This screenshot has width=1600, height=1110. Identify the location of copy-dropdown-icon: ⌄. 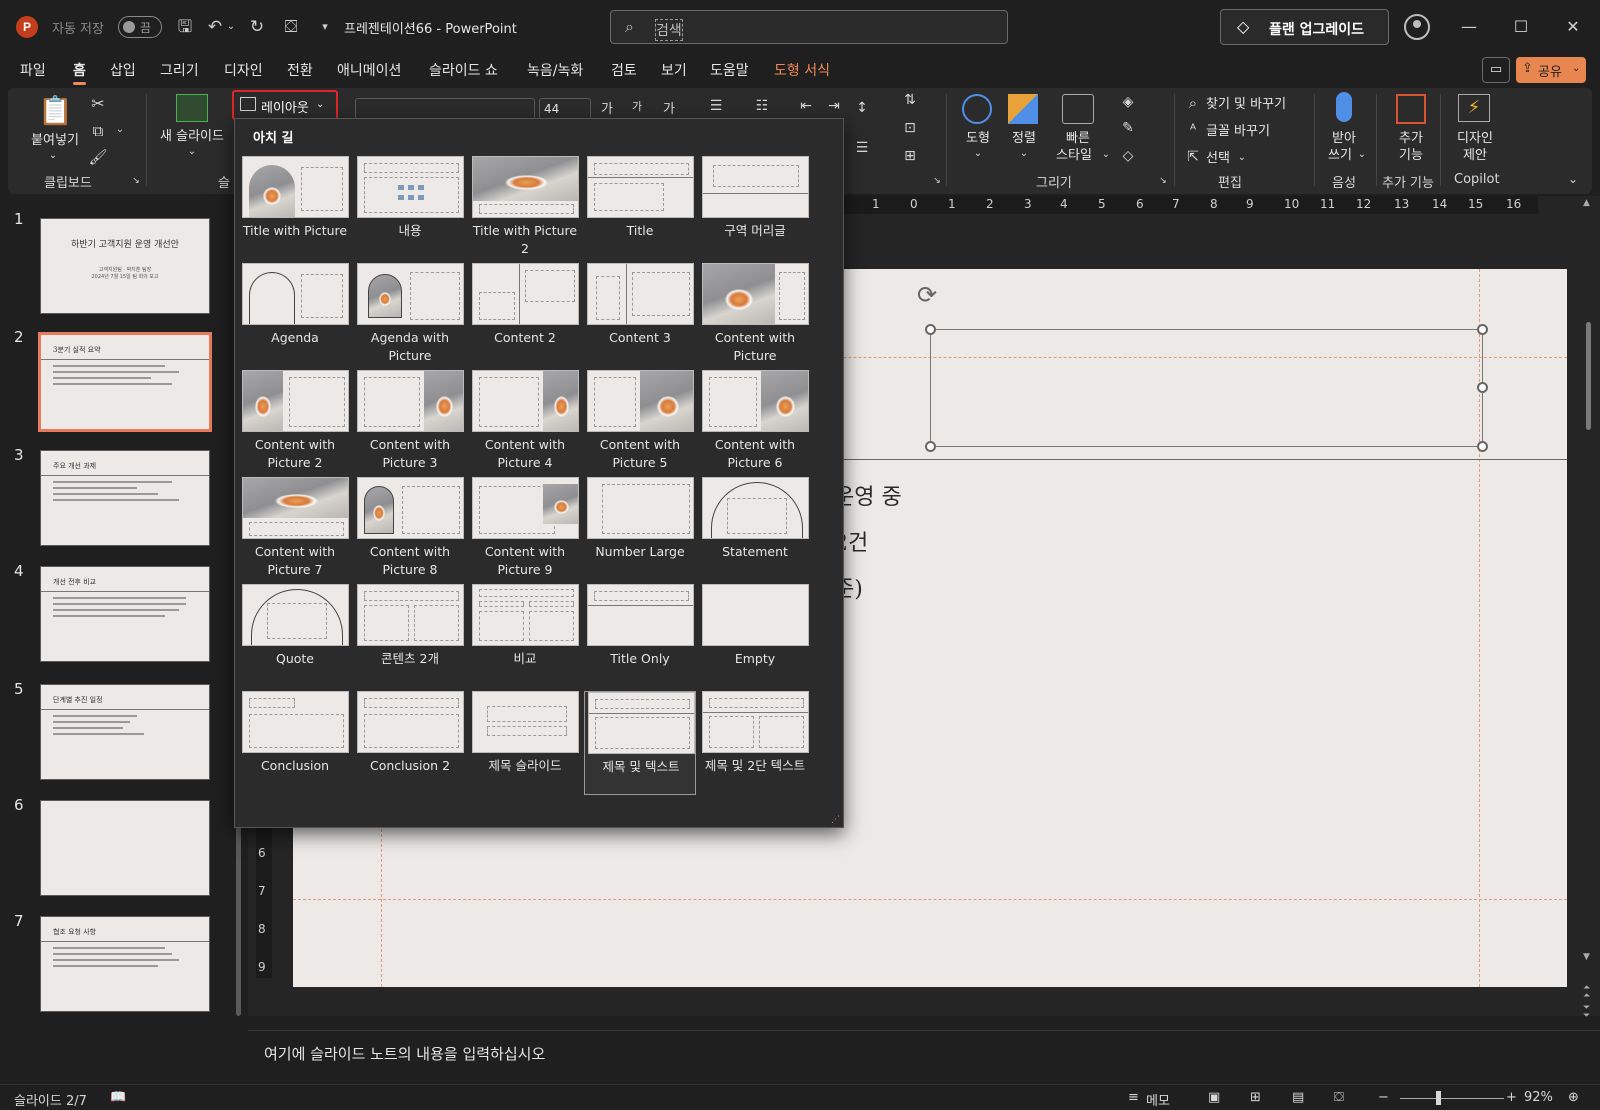
(120, 129).